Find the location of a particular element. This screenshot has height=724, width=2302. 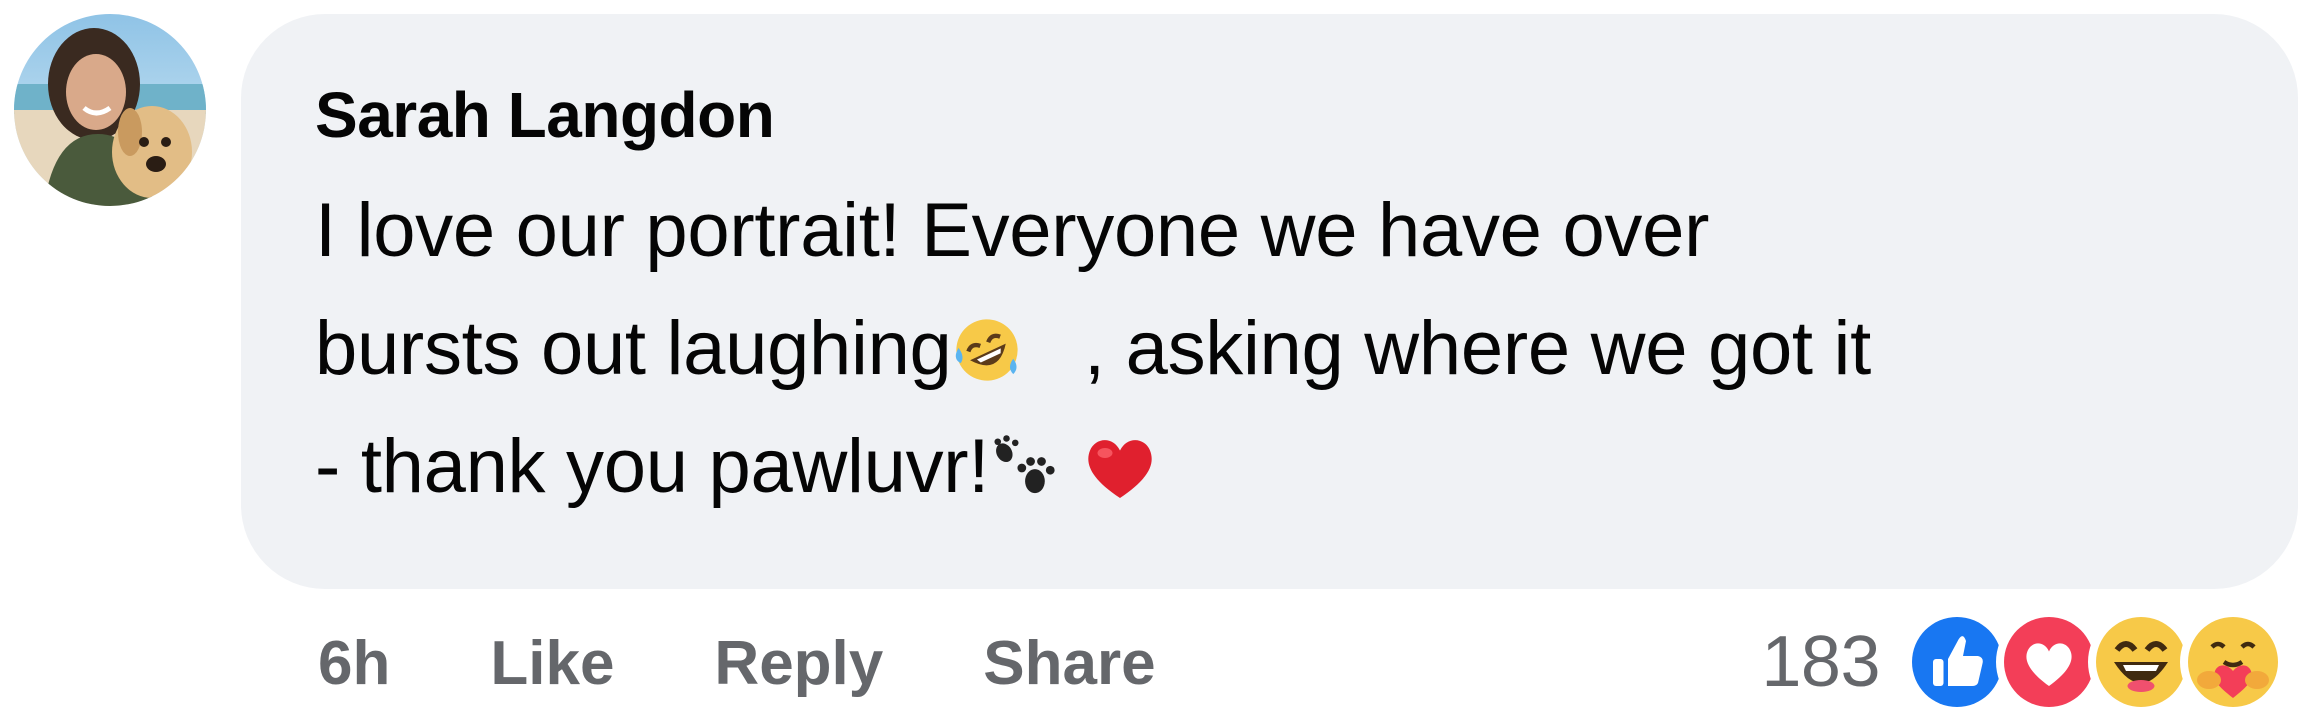

avatar is located at coordinates (110, 110).